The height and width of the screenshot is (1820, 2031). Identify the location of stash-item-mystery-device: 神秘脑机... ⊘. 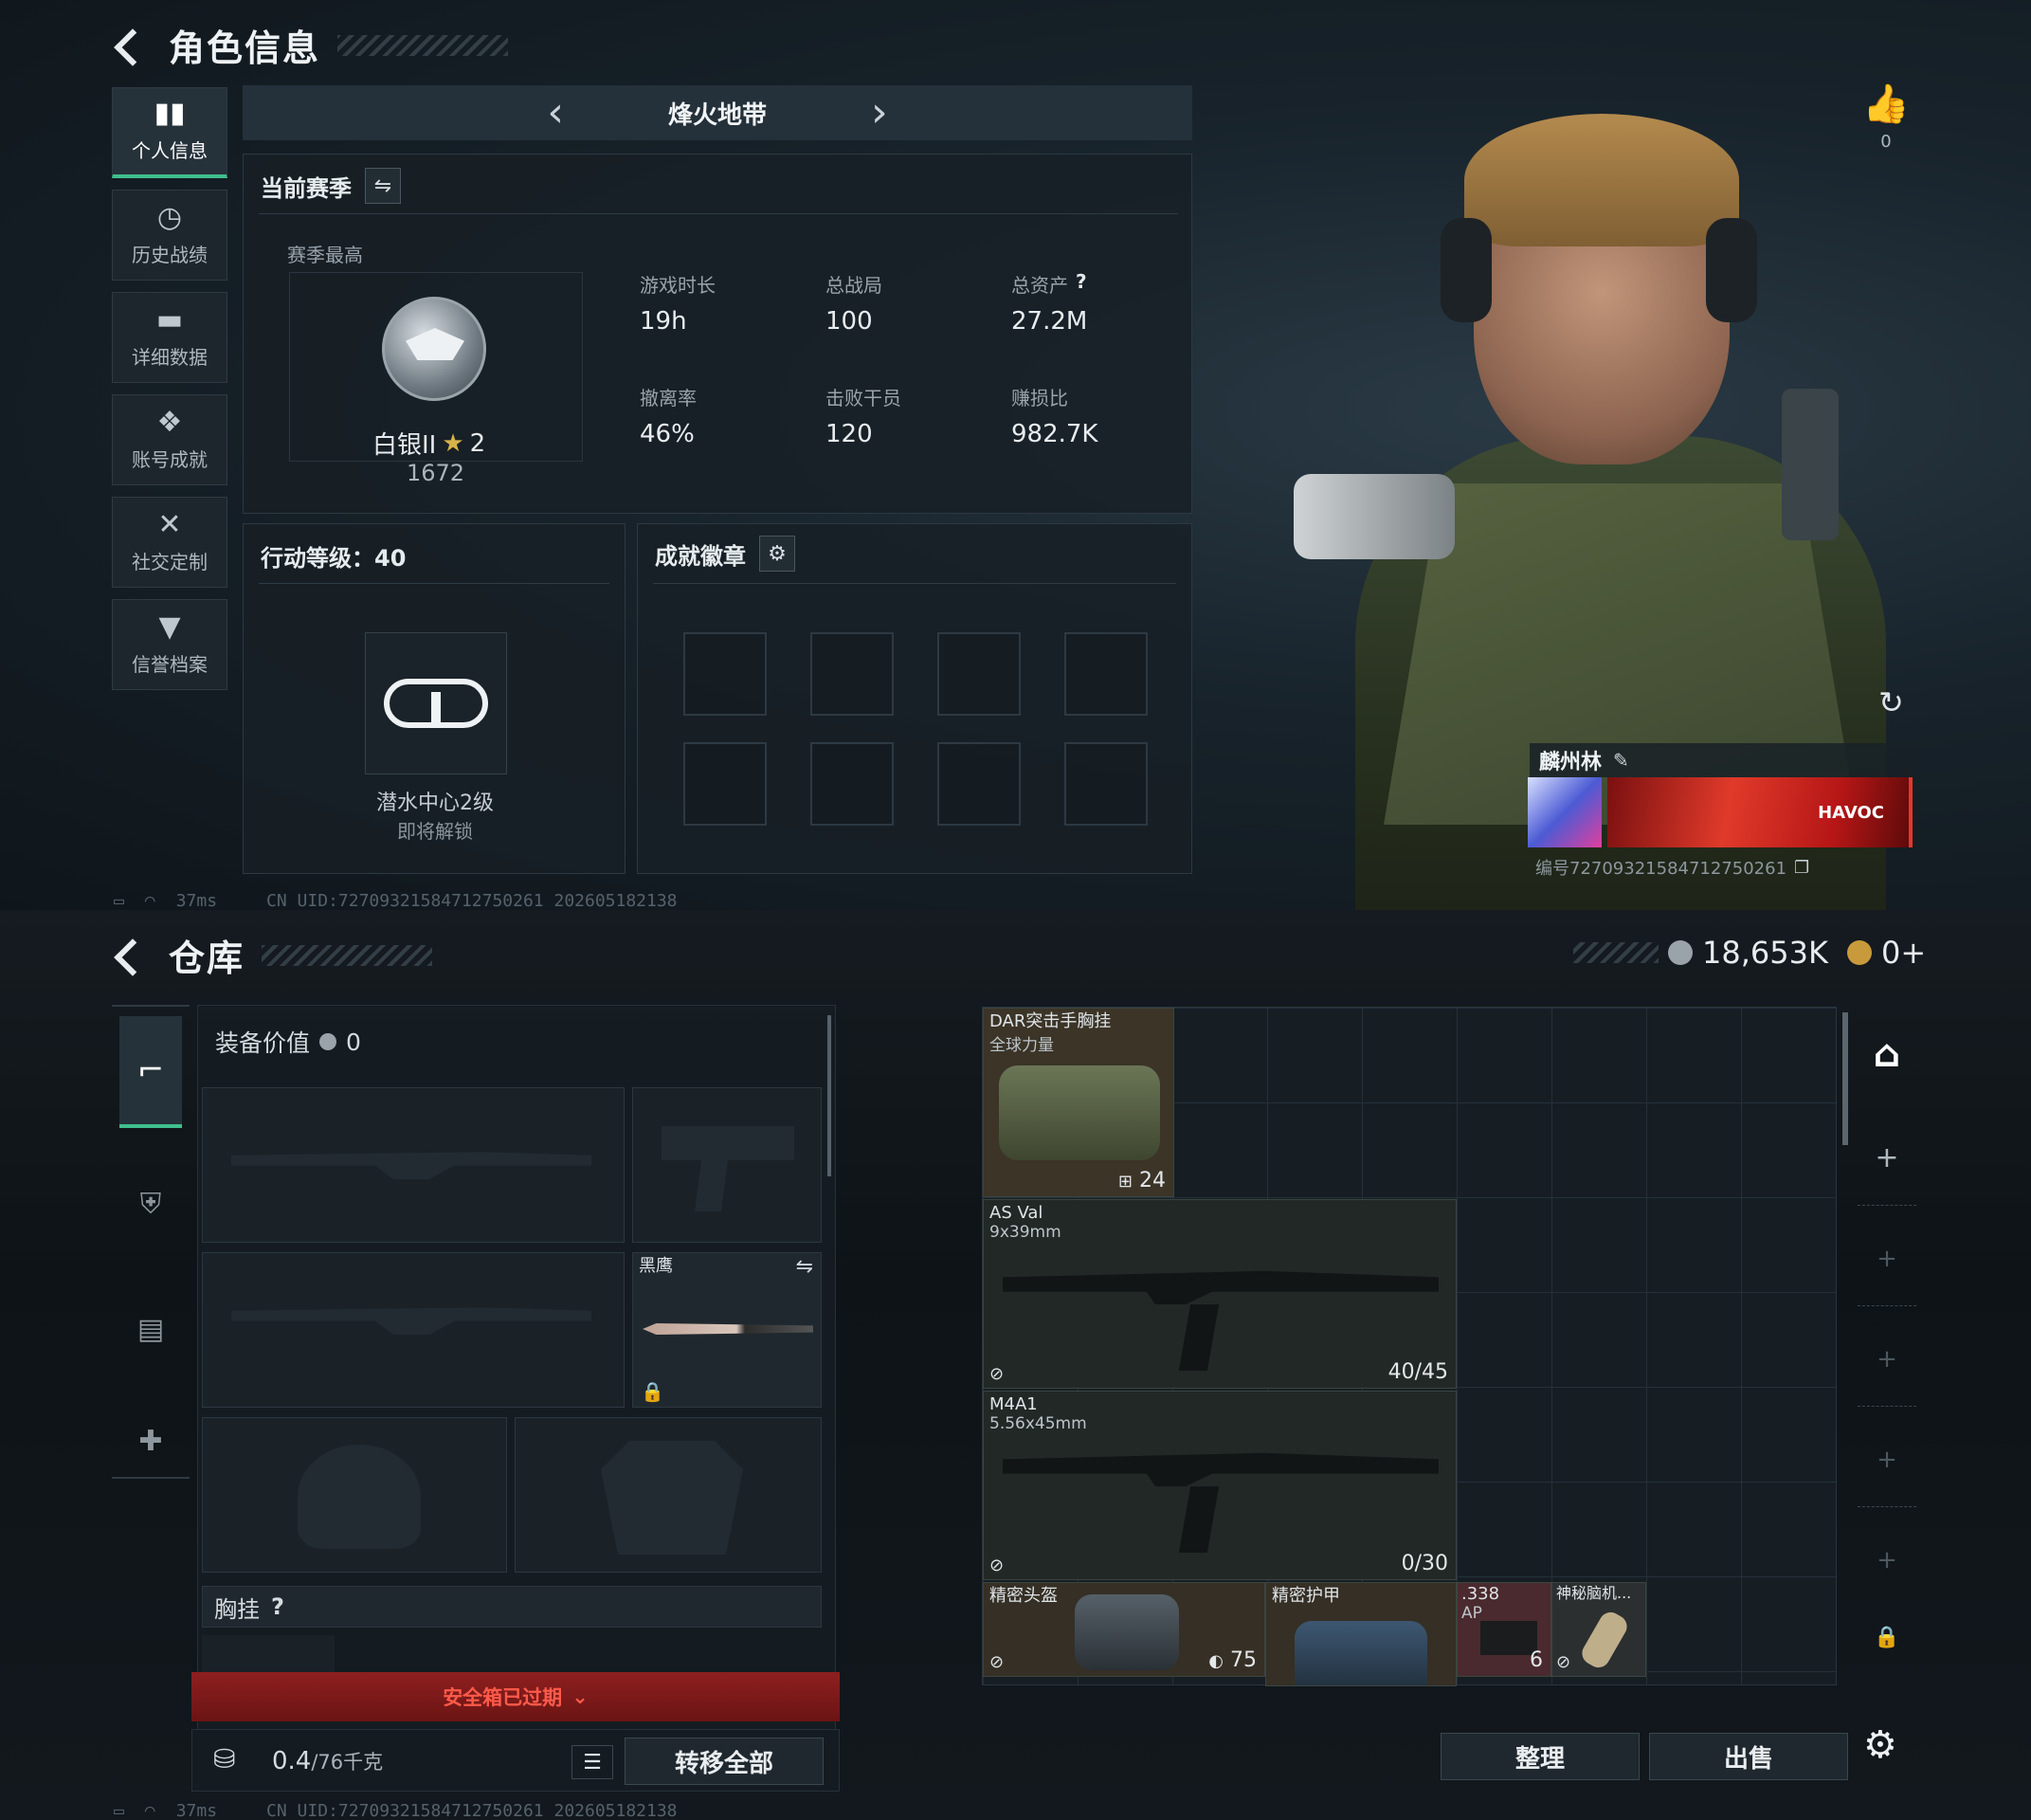
(1598, 1629).